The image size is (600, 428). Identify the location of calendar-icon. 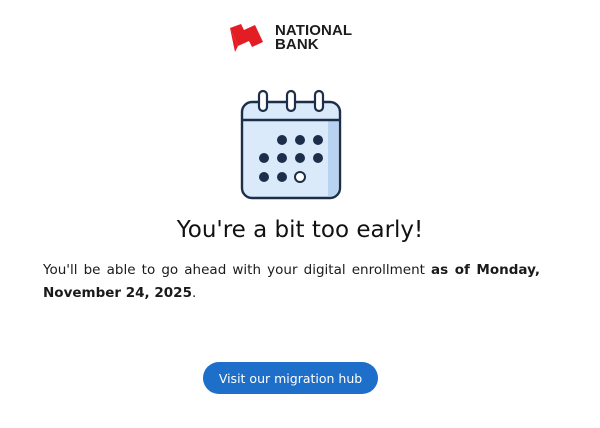
(291, 144).